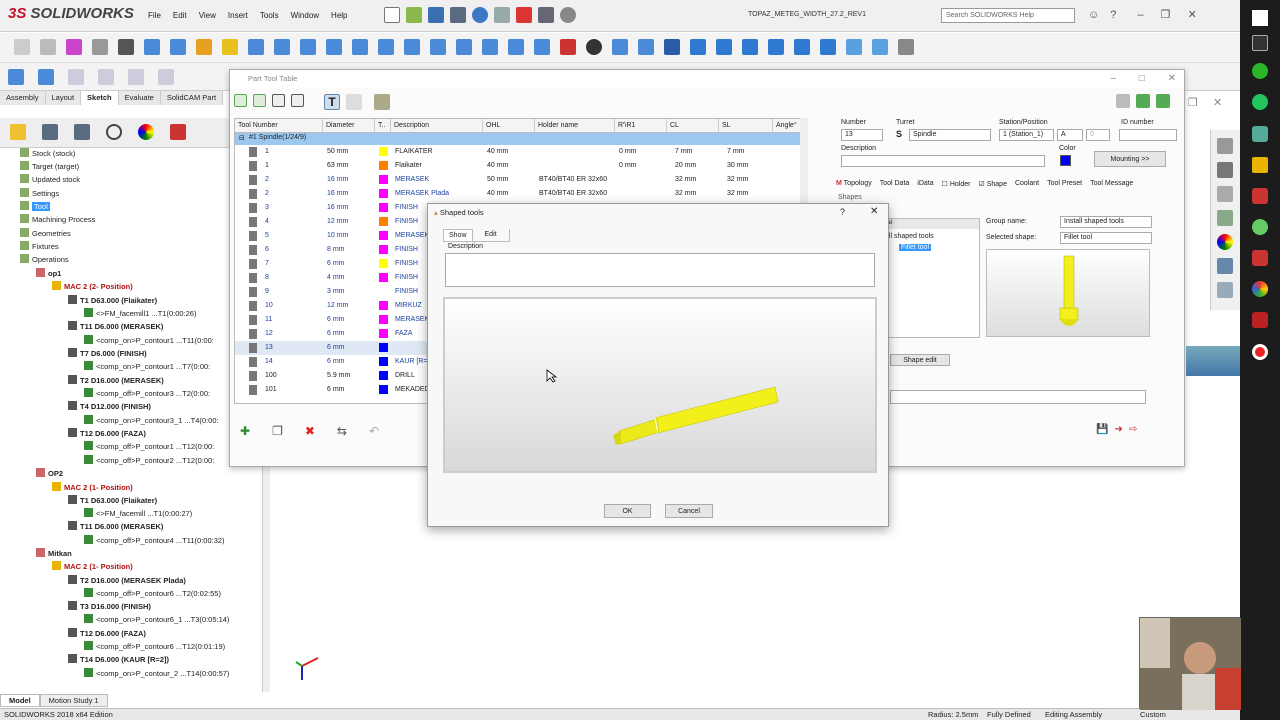  I want to click on copy-tool-icon: ❐, so click(277, 431).